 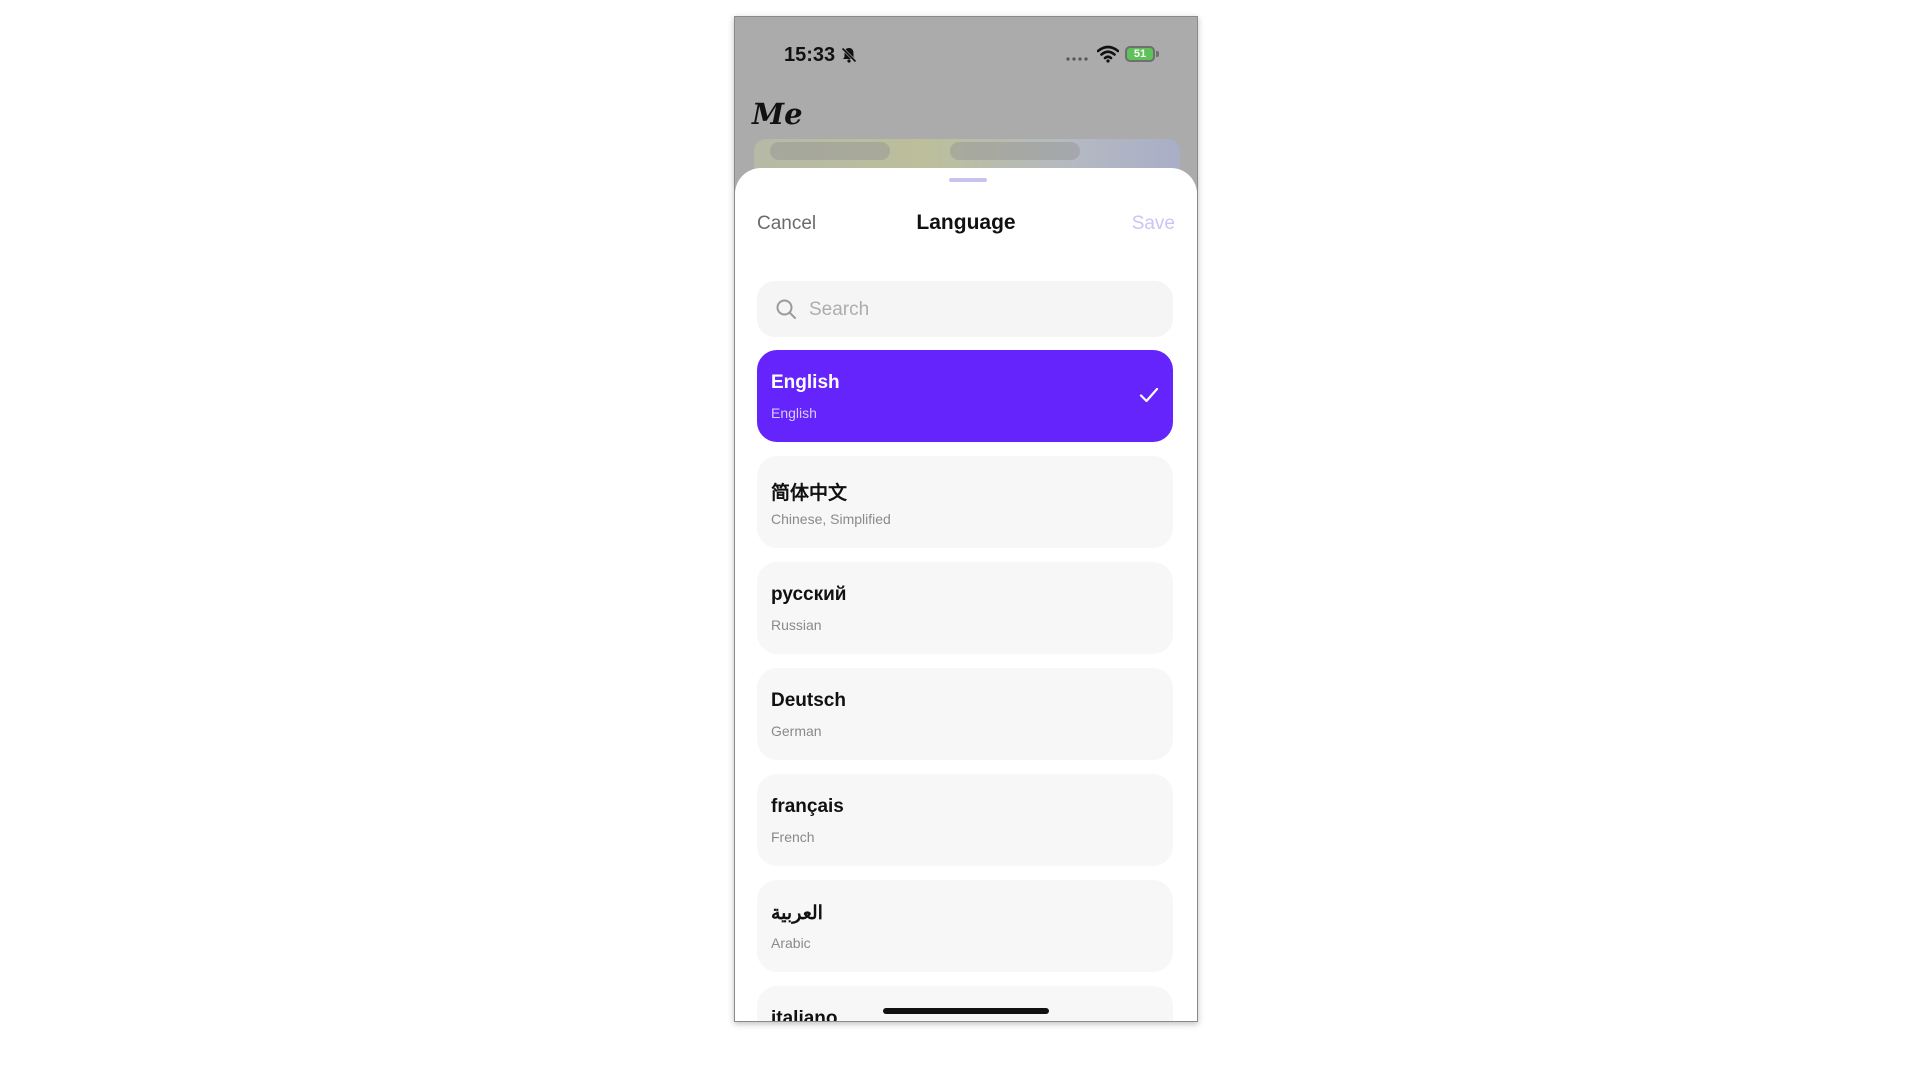 What do you see at coordinates (965, 502) in the screenshot?
I see `language-item-chinese-simplified: 简体中文 Chinese, Simplified` at bounding box center [965, 502].